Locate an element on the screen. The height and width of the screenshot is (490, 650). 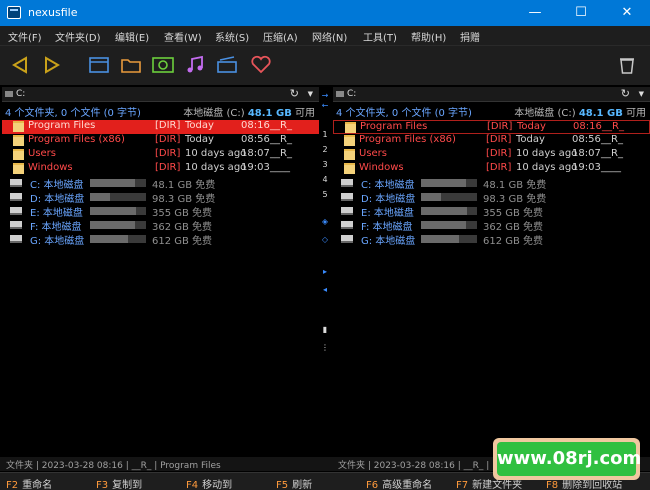
tab-5: 5 is located at coordinates (325, 194).